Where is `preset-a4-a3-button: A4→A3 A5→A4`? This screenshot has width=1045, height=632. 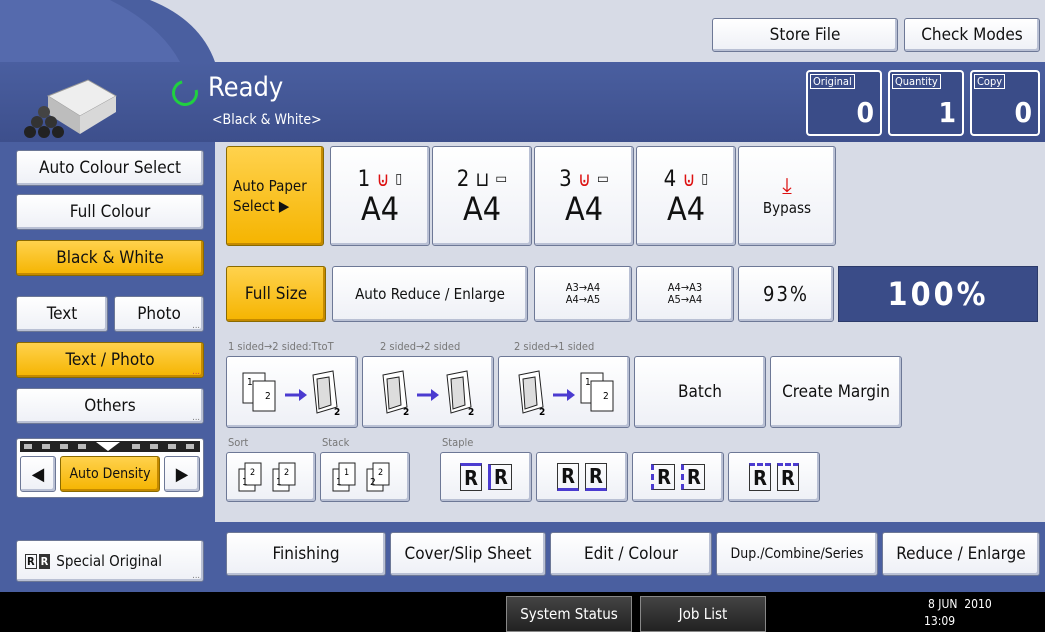 preset-a4-a3-button: A4→A3 A5→A4 is located at coordinates (685, 294).